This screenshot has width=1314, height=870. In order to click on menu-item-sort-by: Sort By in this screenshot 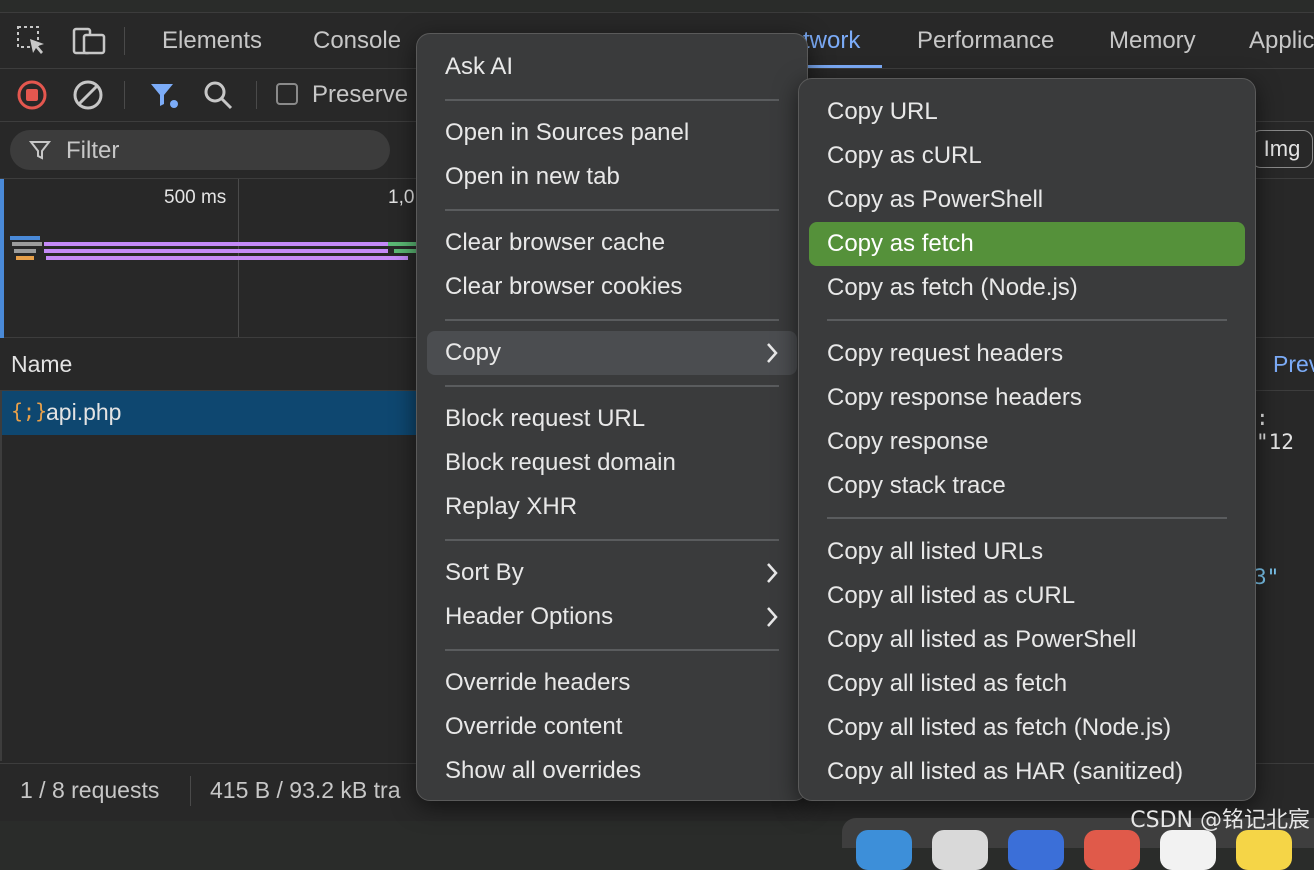, I will do `click(621, 573)`.